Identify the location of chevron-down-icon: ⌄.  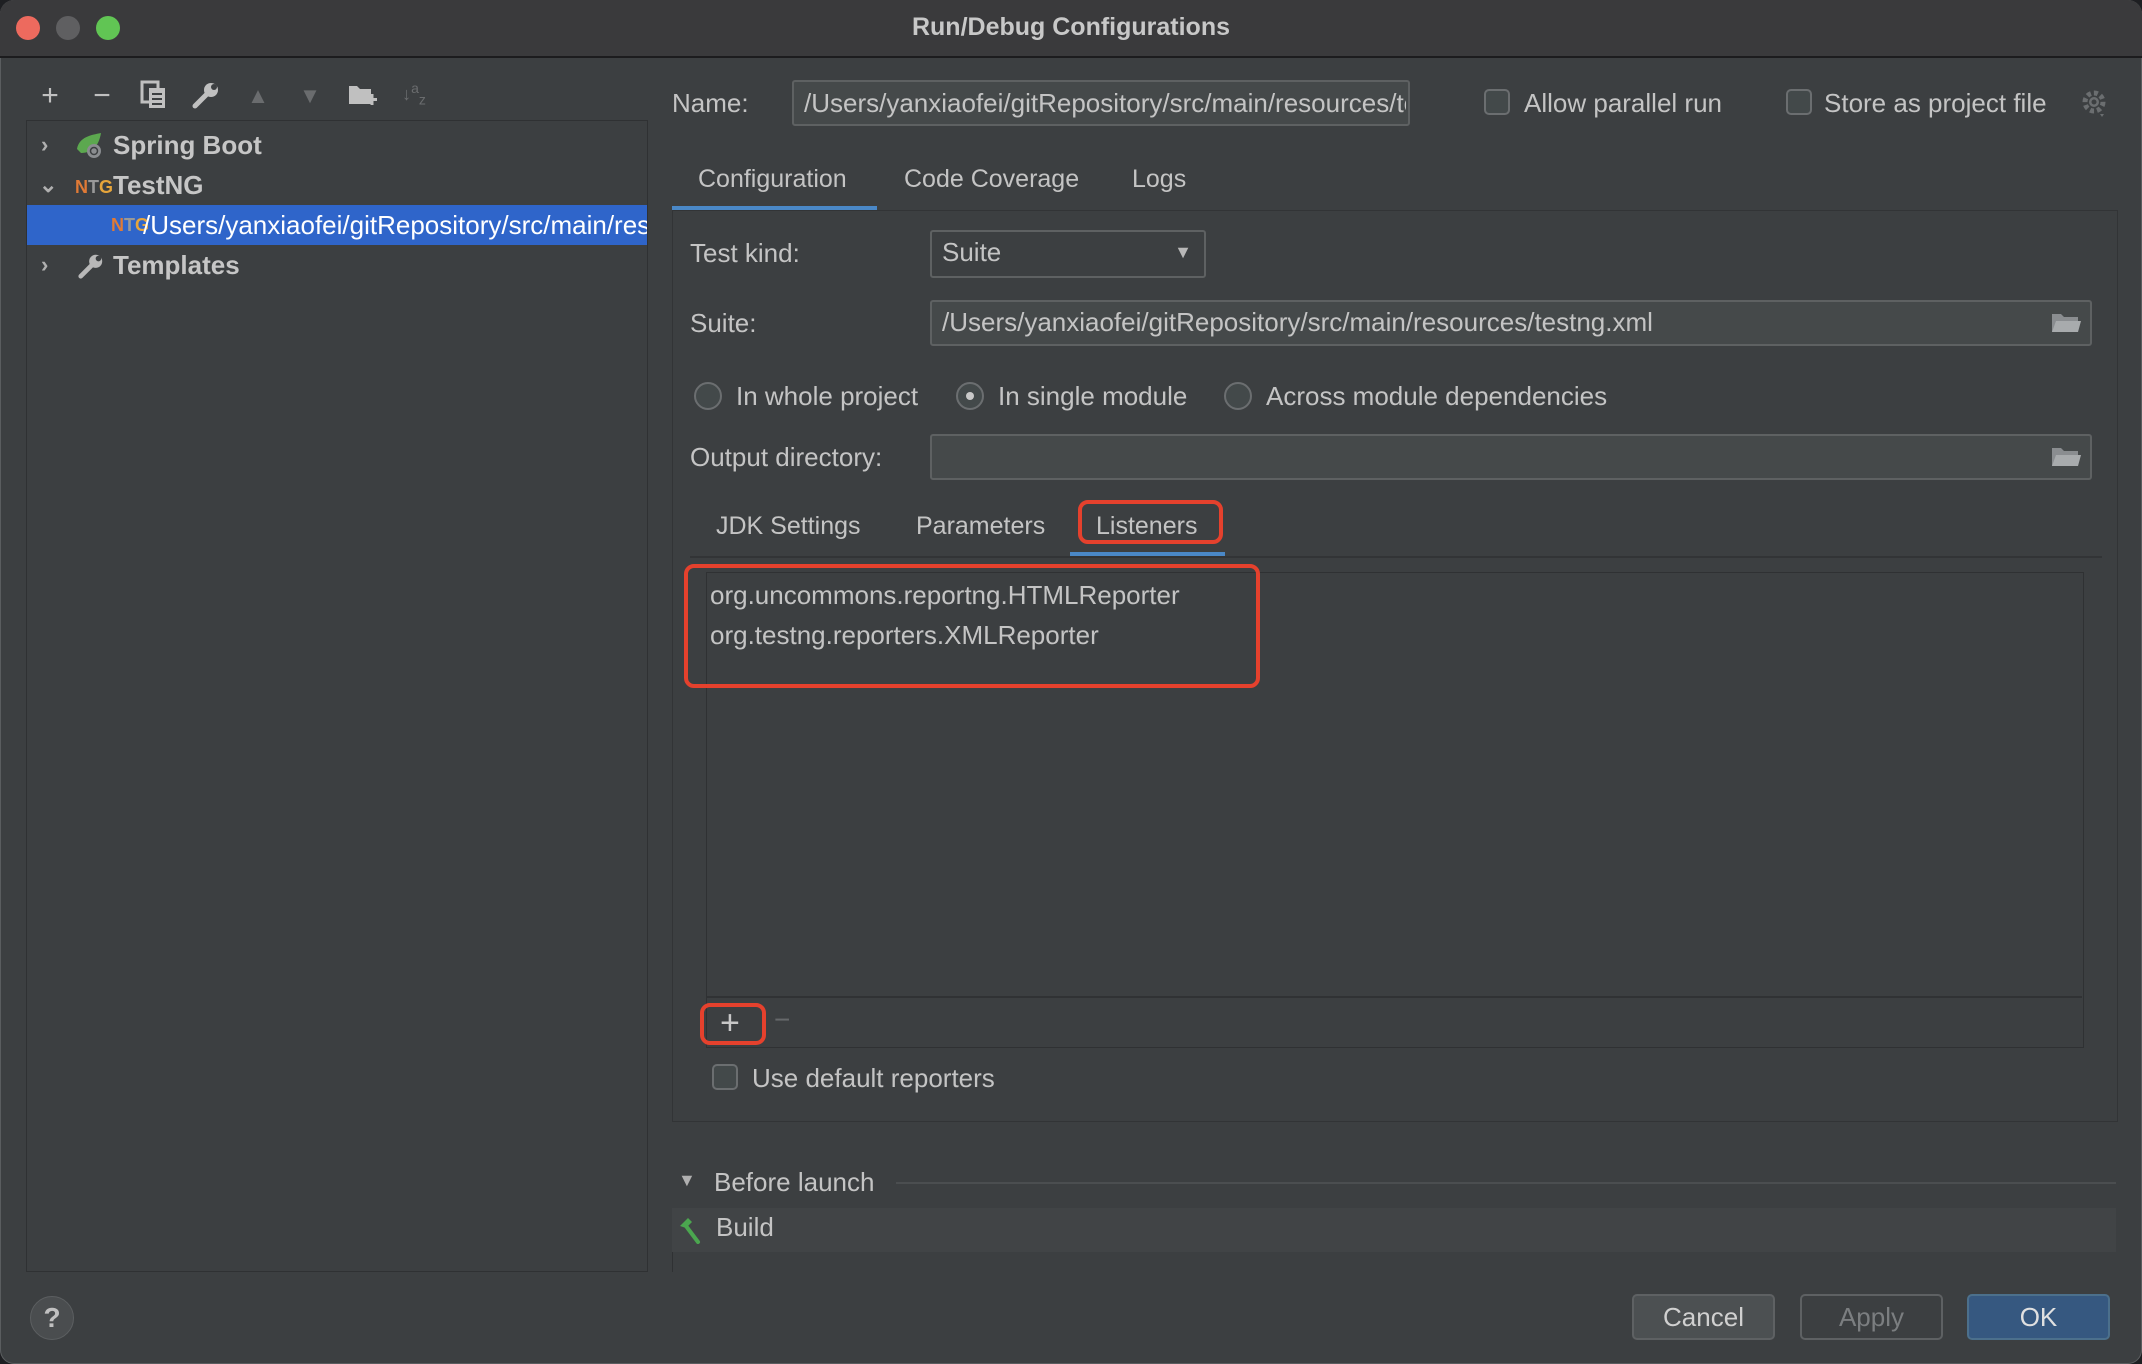
(49, 185).